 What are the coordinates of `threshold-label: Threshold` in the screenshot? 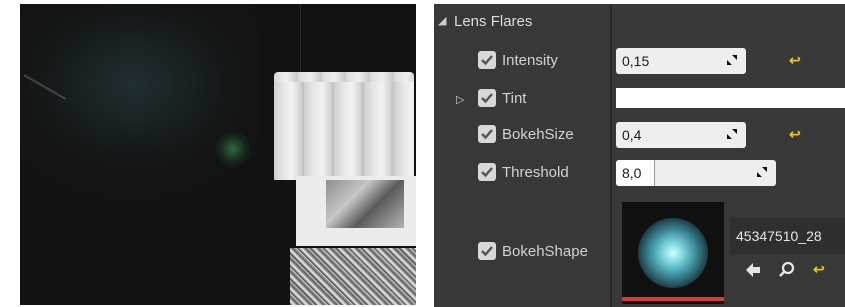 It's located at (535, 172).